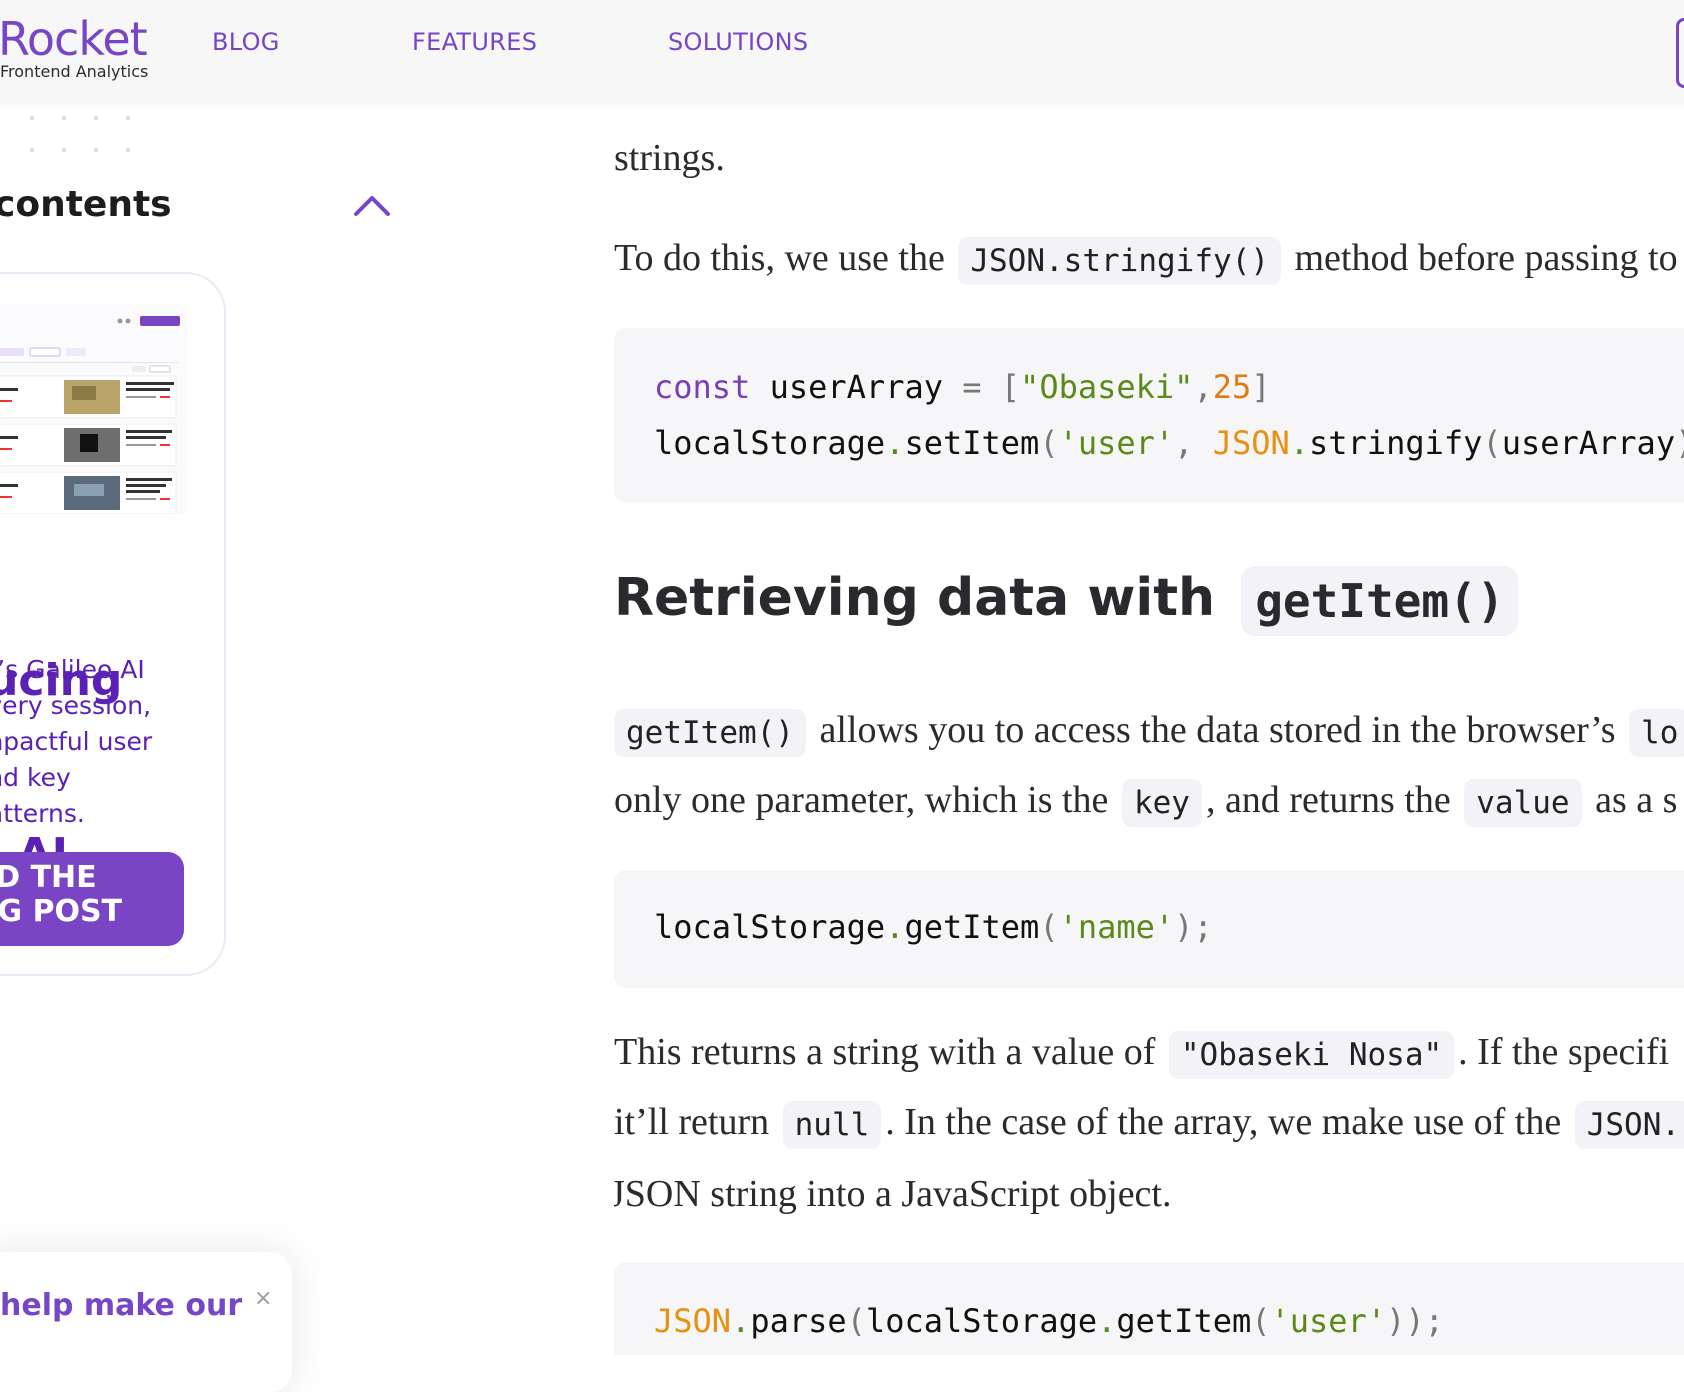 Image resolution: width=1684 pixels, height=1392 pixels. Describe the element at coordinates (94, 409) in the screenshot. I see `product-screenshot` at that location.